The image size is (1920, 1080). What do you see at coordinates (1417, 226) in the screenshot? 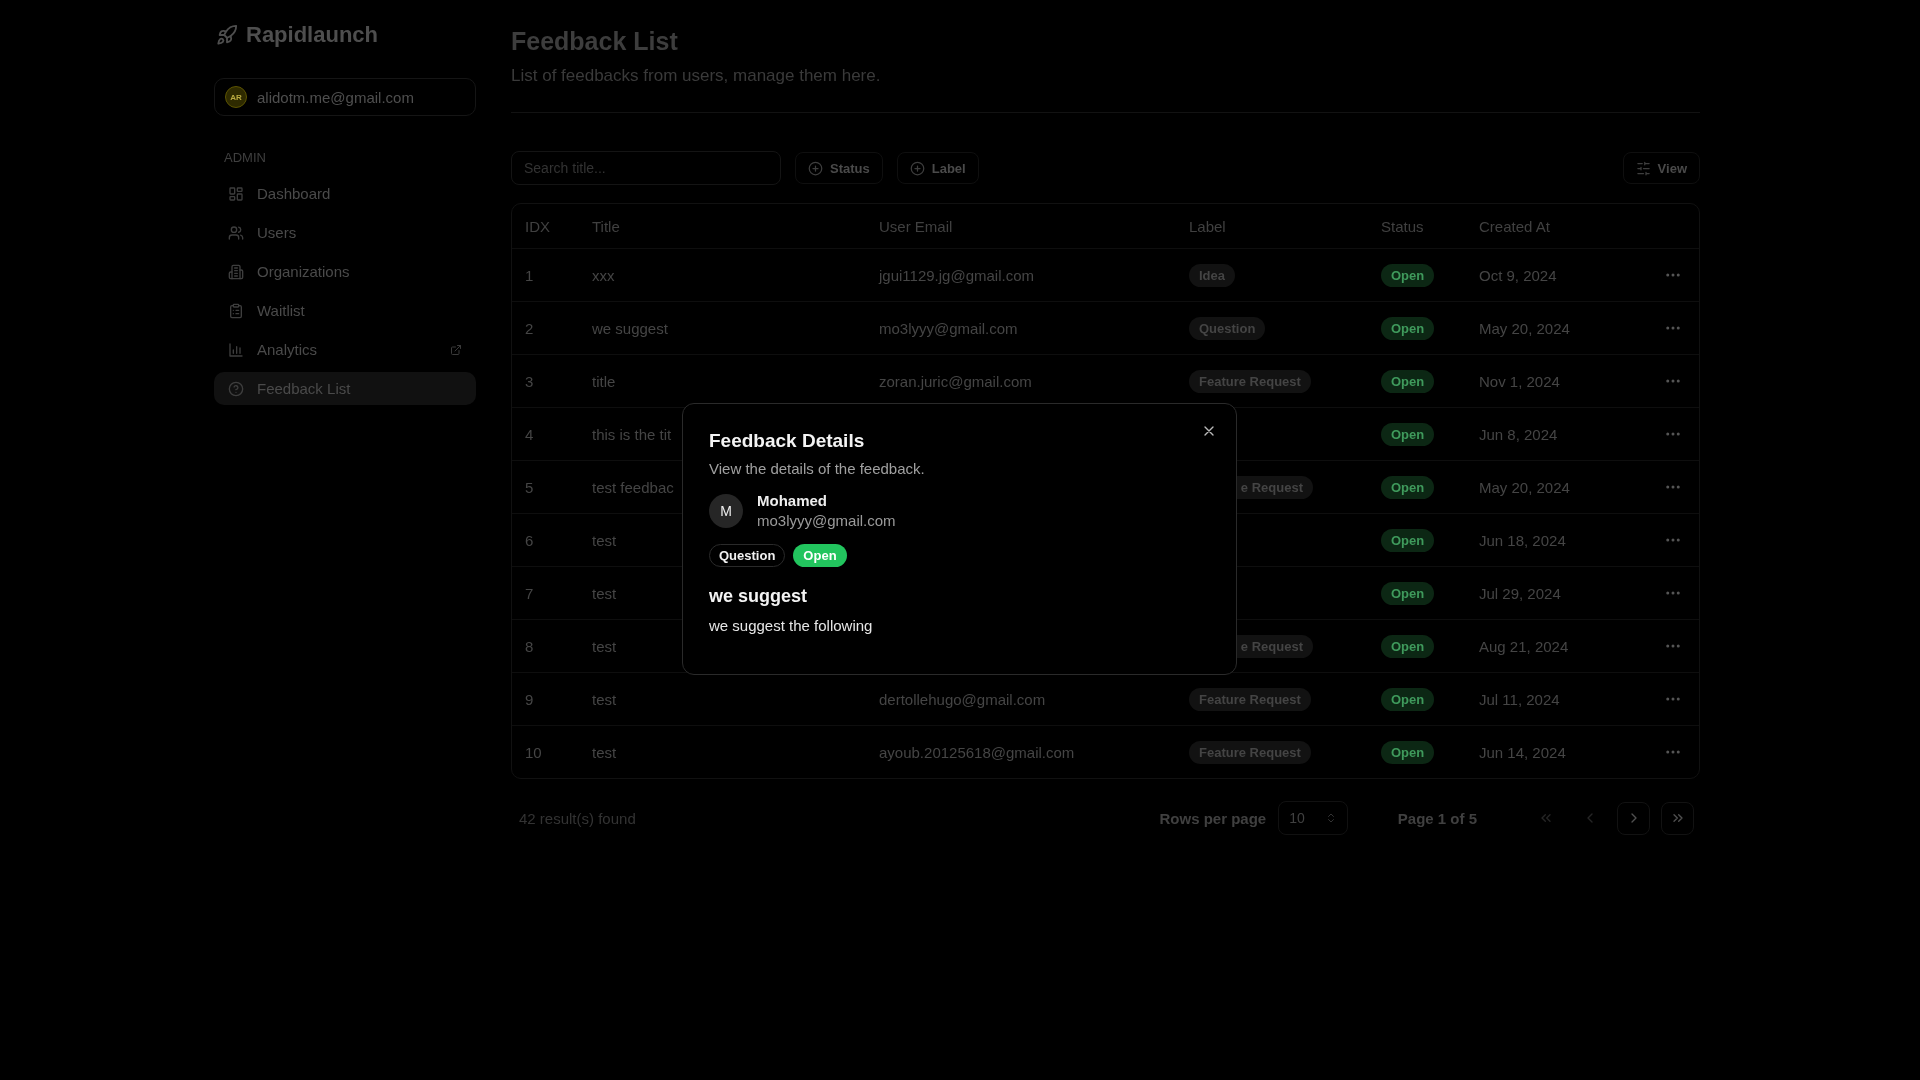
I see `column-header: Status` at bounding box center [1417, 226].